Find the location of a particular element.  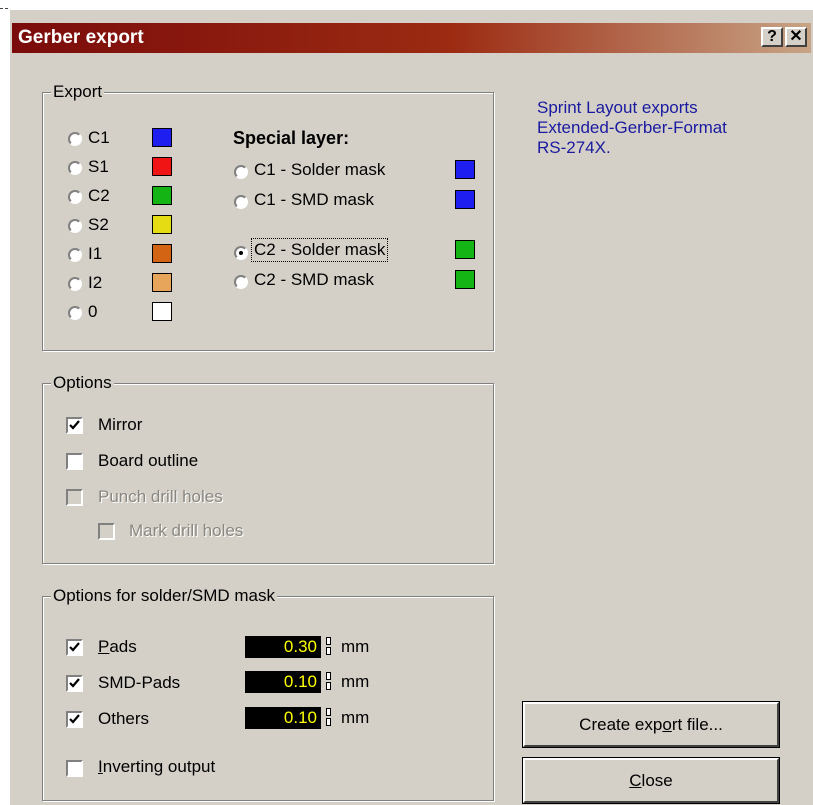

pads-unit: mm is located at coordinates (355, 646).